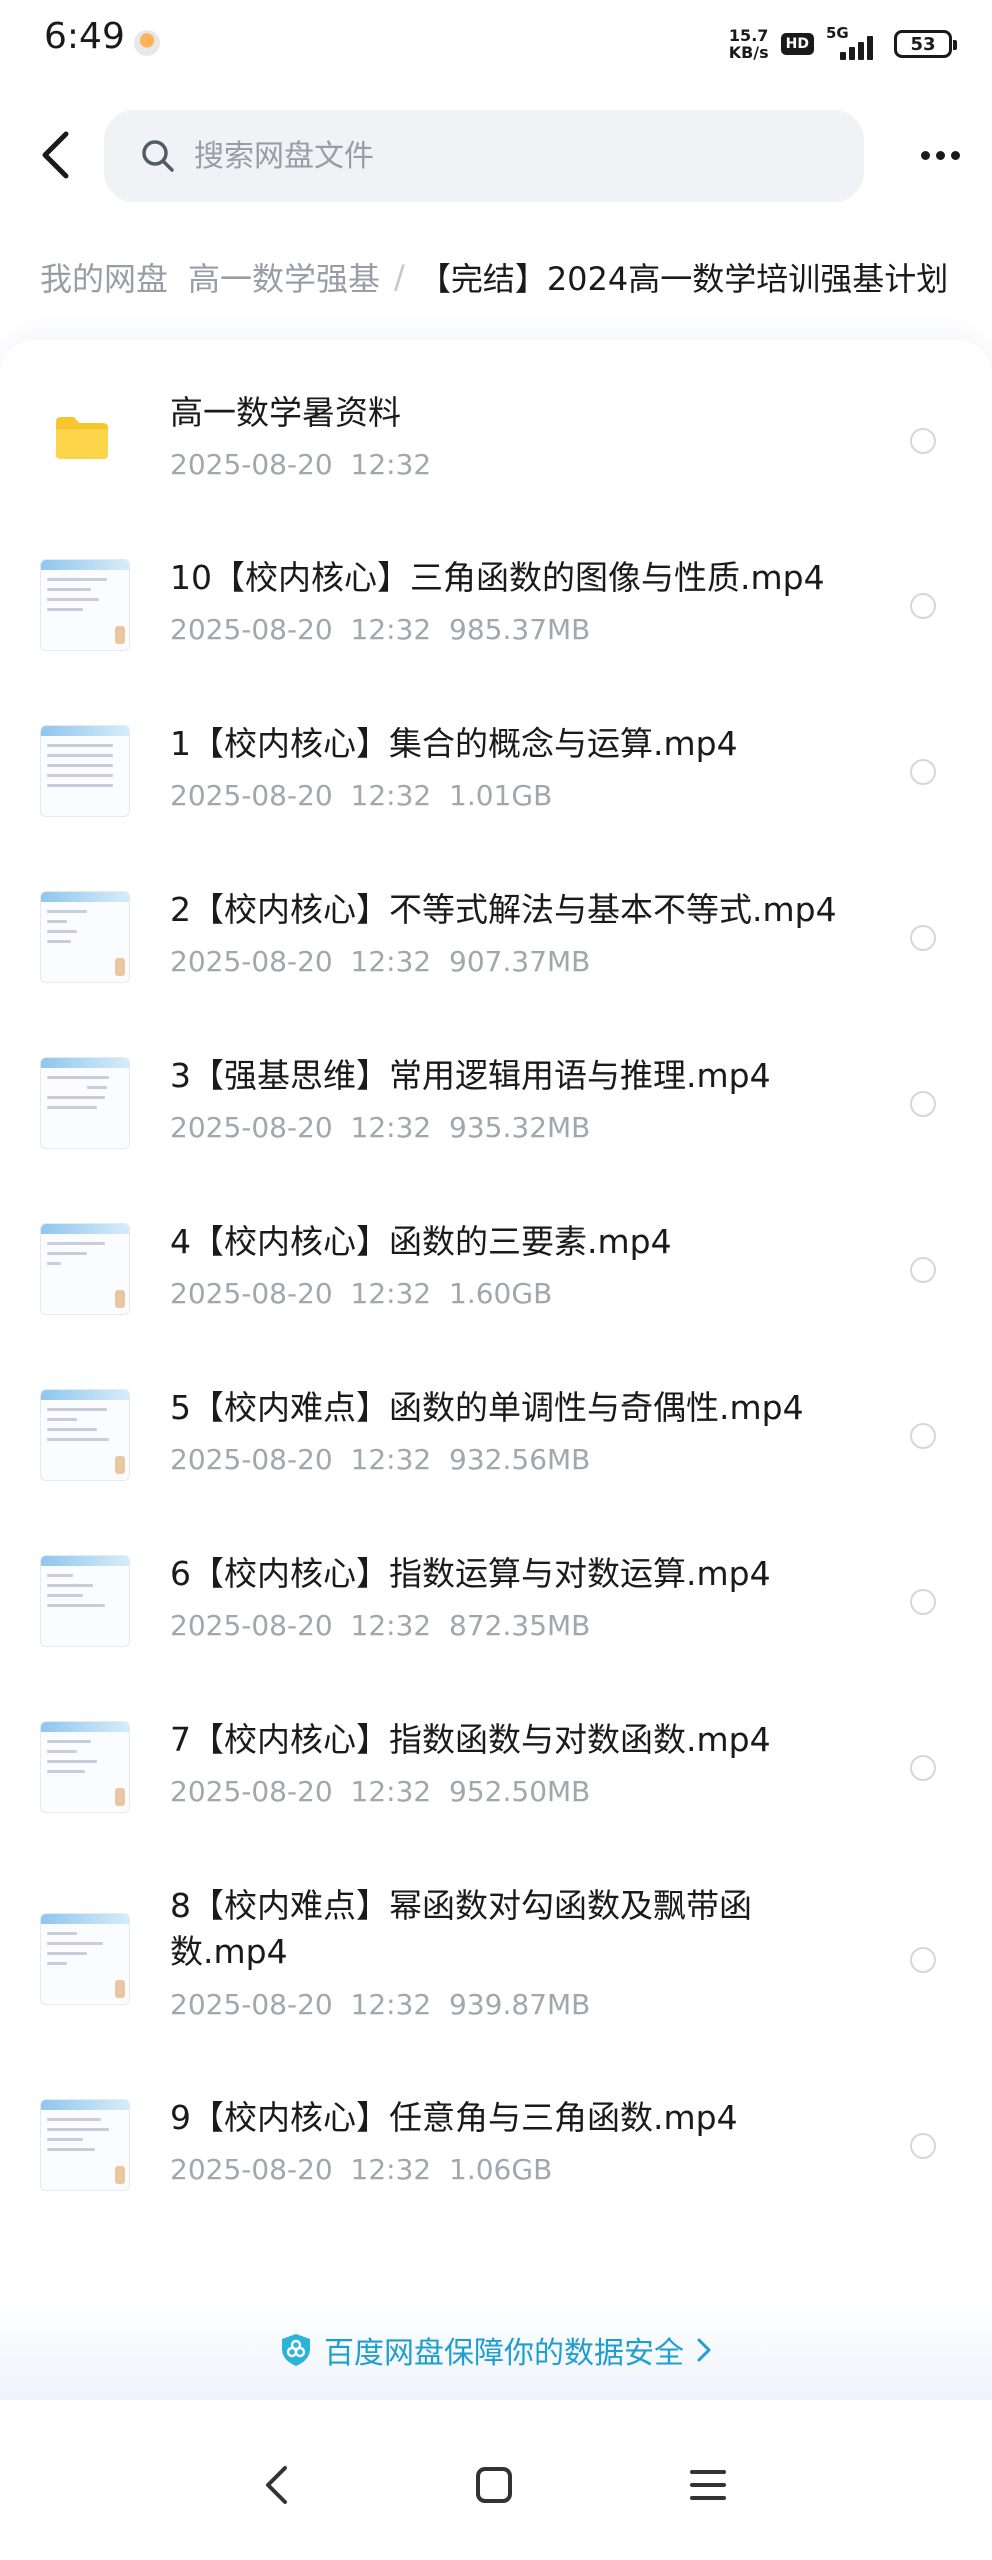 This screenshot has height=2560, width=992. What do you see at coordinates (797, 44) in the screenshot?
I see `hd-badge: HD` at bounding box center [797, 44].